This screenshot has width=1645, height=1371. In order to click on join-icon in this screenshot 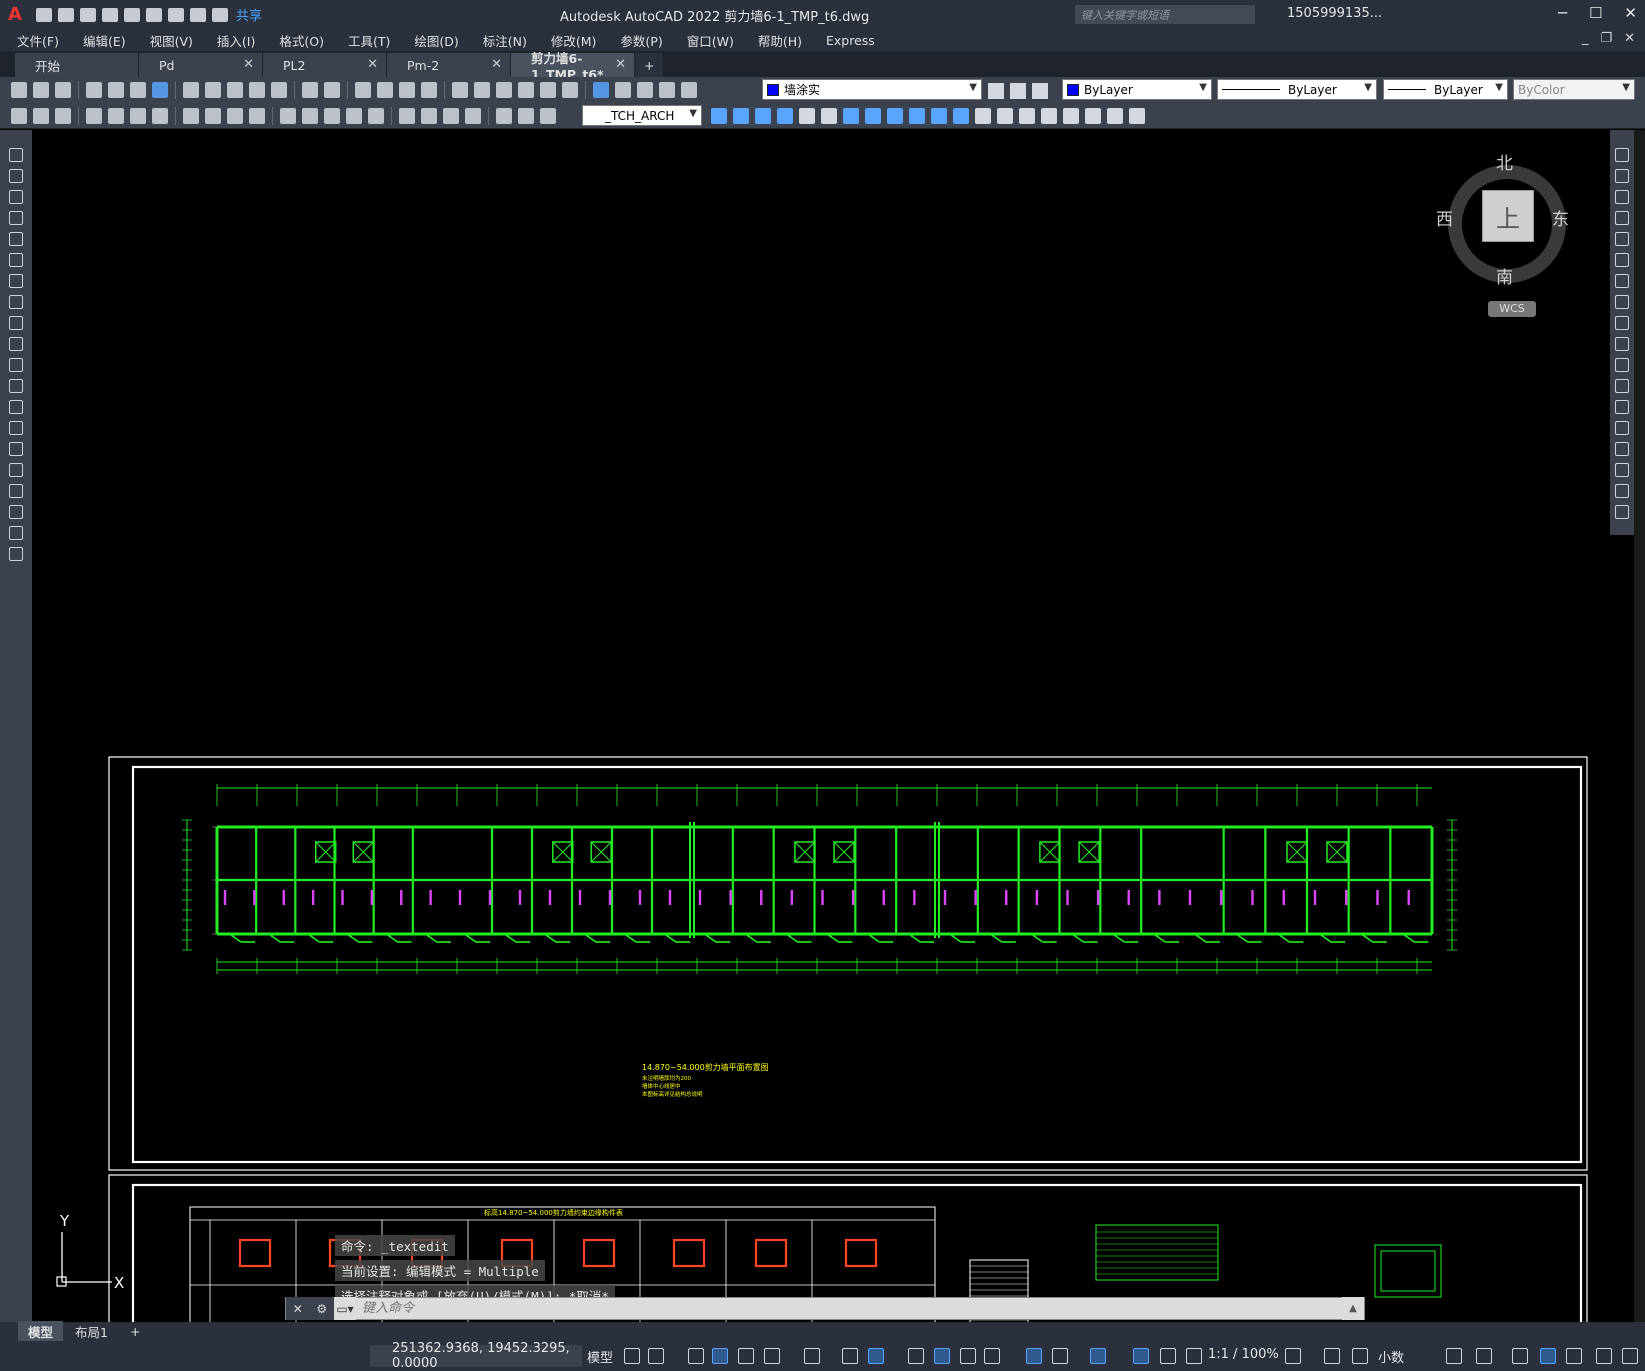, I will do `click(983, 116)`.